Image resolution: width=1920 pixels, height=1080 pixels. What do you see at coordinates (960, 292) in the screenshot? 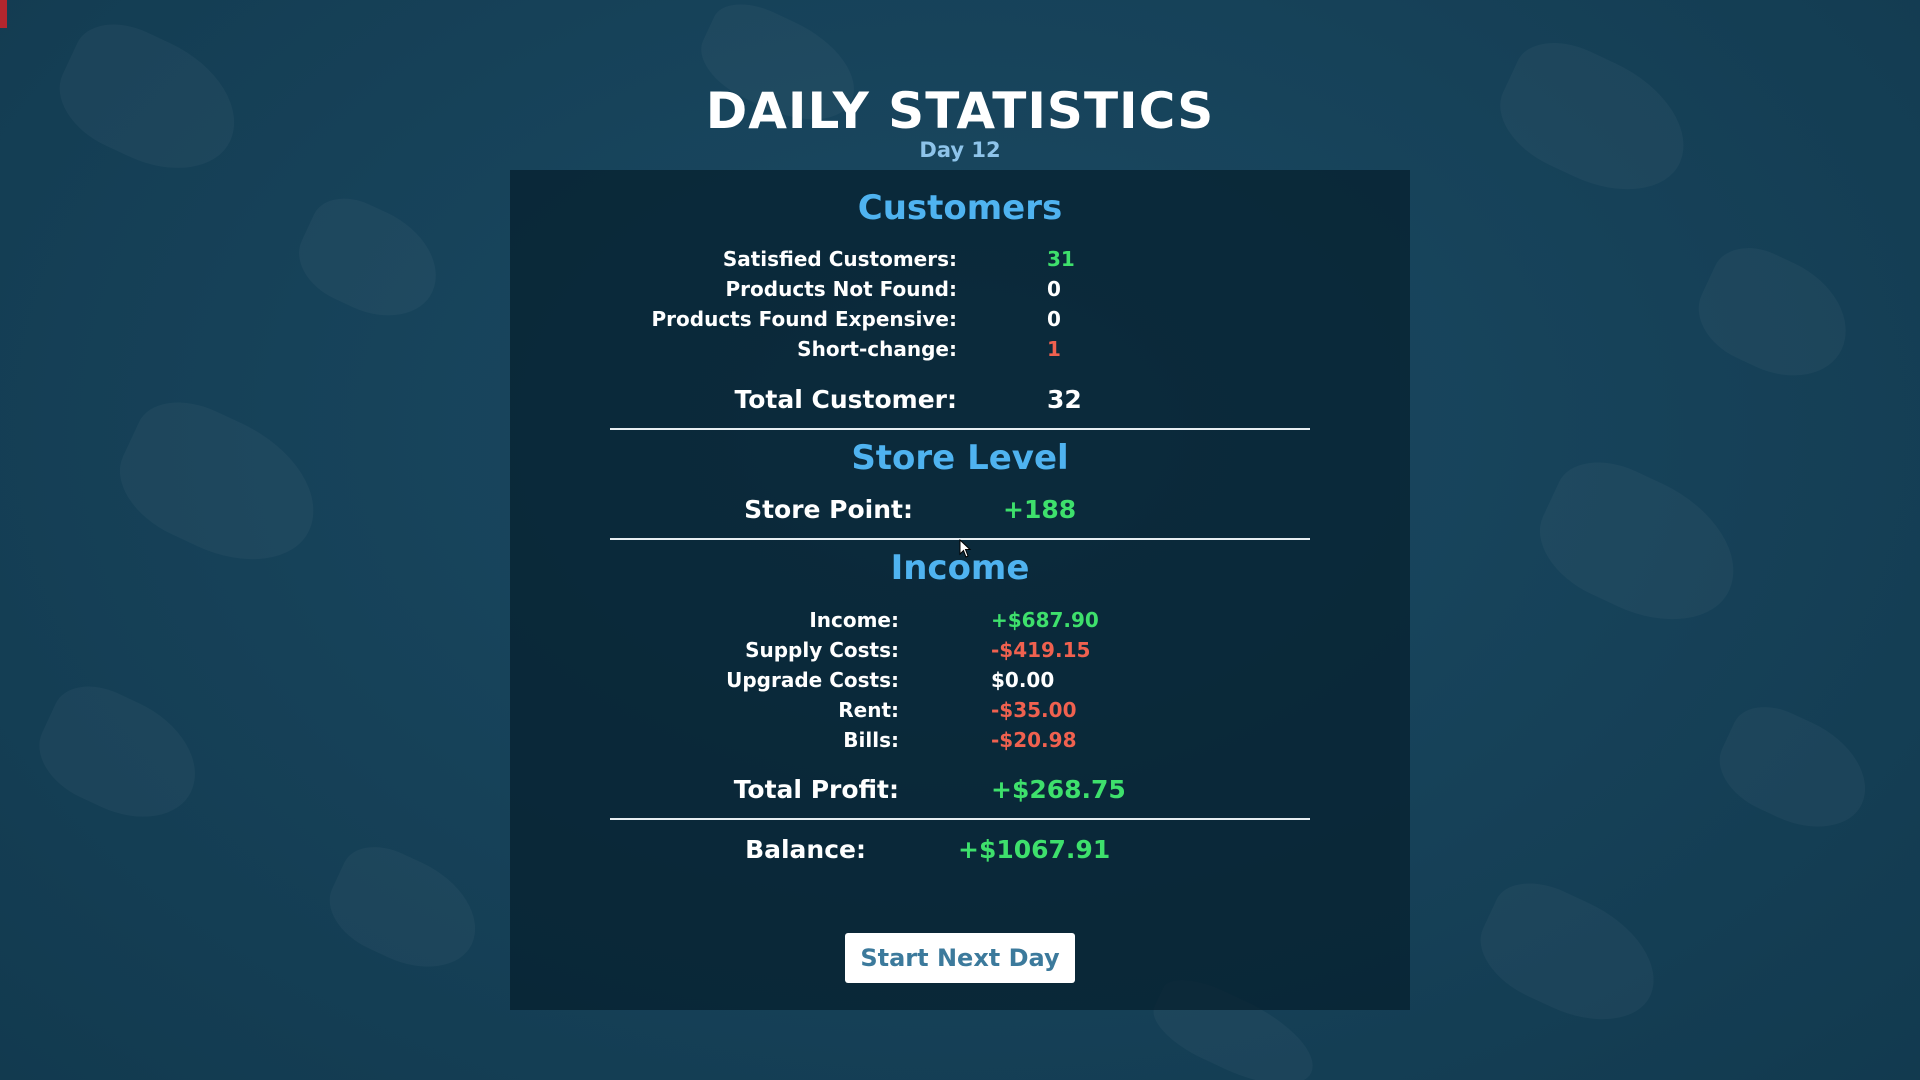
I see `stat-row-products-not-found: Products Not Found: 0` at bounding box center [960, 292].